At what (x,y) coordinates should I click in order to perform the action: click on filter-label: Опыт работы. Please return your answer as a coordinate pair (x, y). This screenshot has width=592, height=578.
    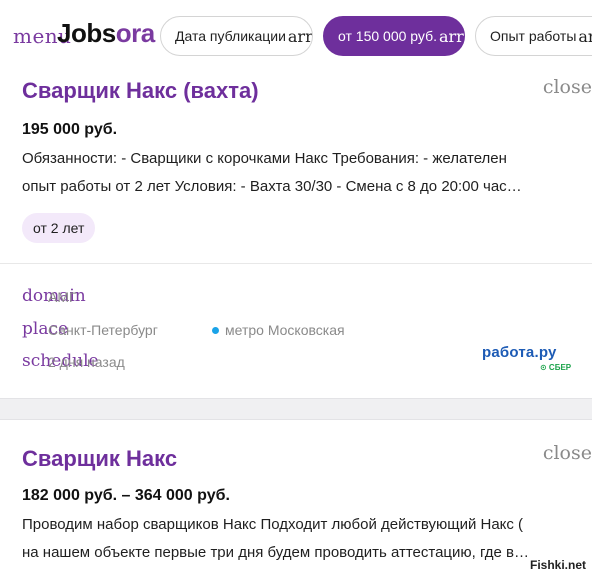
    Looking at the image, I should click on (533, 36).